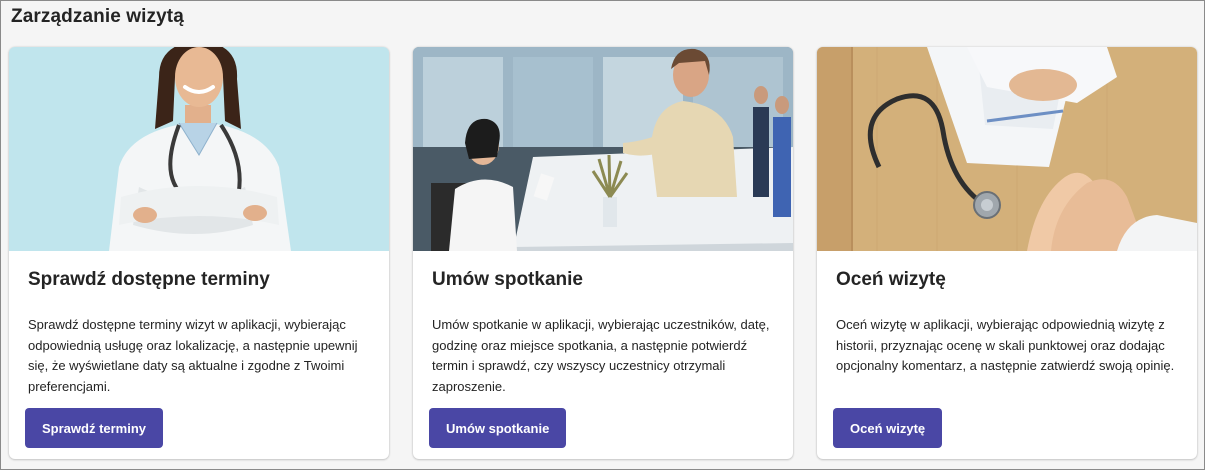 This screenshot has width=1205, height=470. Describe the element at coordinates (94, 428) in the screenshot. I see `check-availability-button: Sprawdź terminy` at that location.